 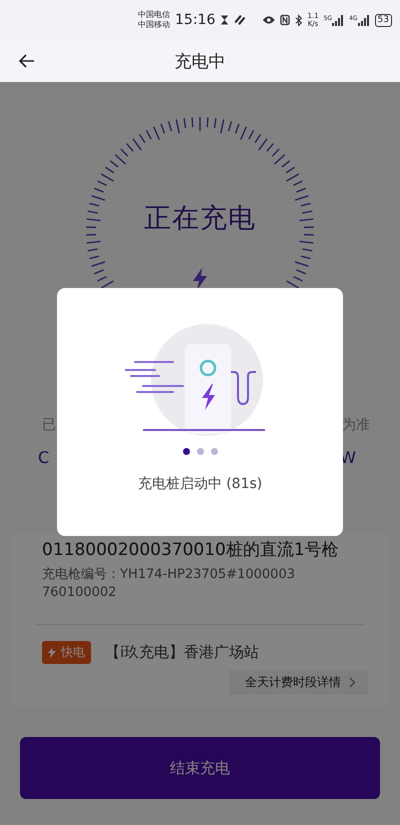 I want to click on tag-label: 快电, so click(x=73, y=652).